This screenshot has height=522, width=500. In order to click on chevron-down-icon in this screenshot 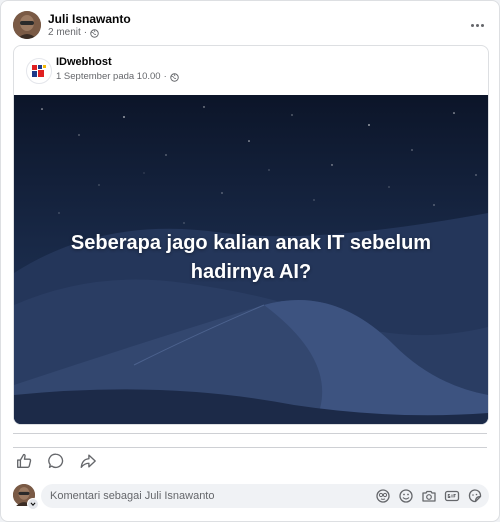, I will do `click(33, 504)`.